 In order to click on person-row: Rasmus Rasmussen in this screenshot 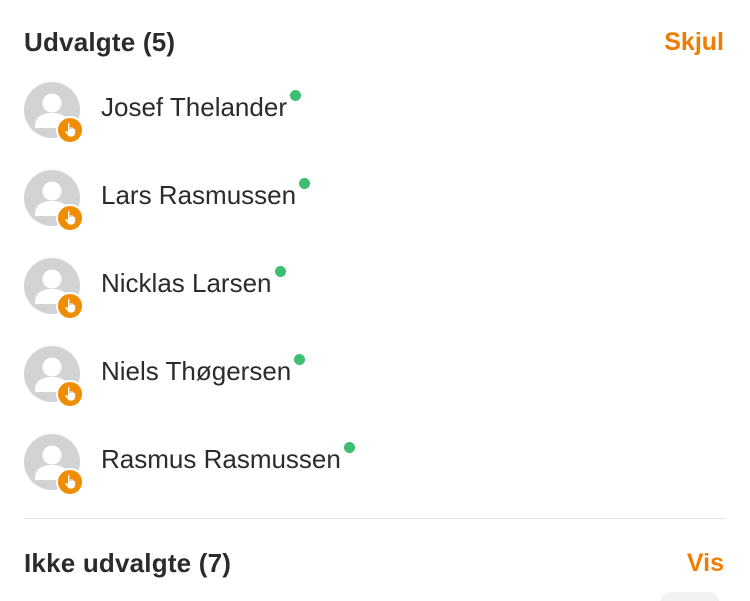, I will do `click(375, 476)`.